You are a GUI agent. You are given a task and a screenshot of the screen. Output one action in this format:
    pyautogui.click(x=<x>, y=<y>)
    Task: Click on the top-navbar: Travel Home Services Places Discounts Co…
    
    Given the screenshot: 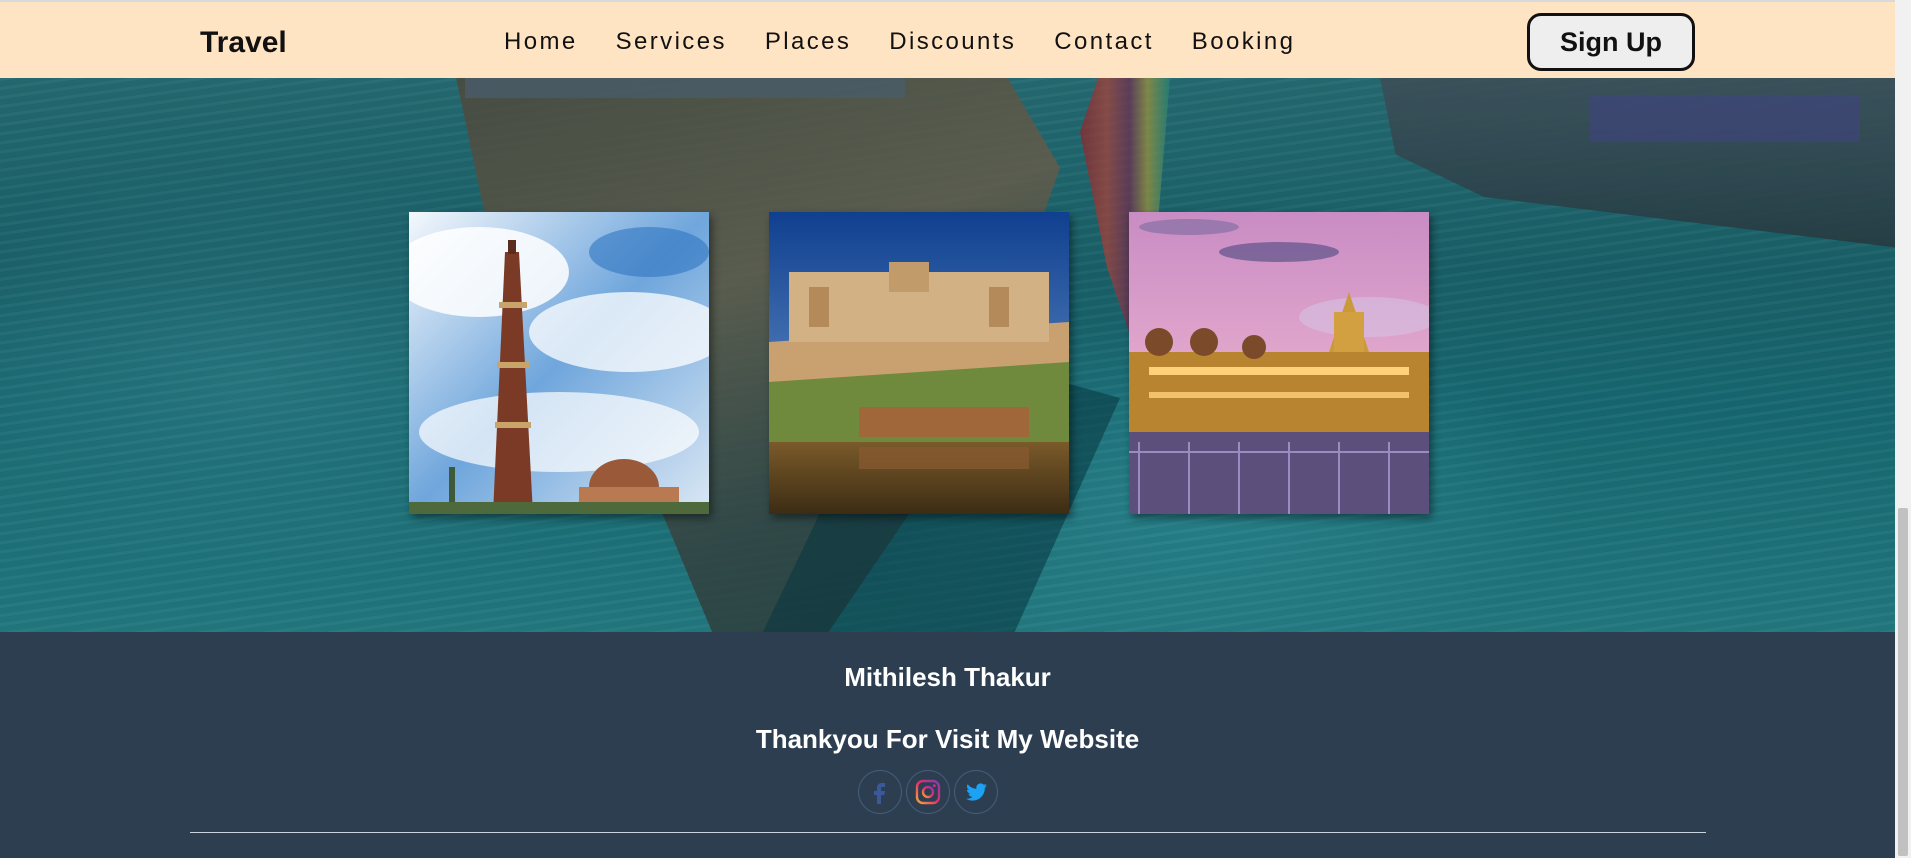 What is the action you would take?
    pyautogui.click(x=947, y=39)
    